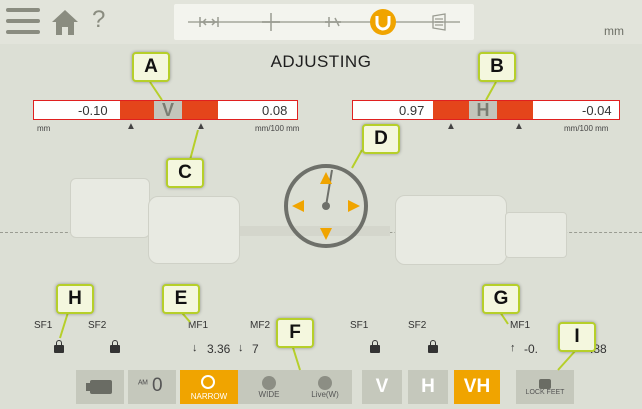 The height and width of the screenshot is (409, 642). What do you see at coordinates (181, 299) in the screenshot?
I see `callout-e: E` at bounding box center [181, 299].